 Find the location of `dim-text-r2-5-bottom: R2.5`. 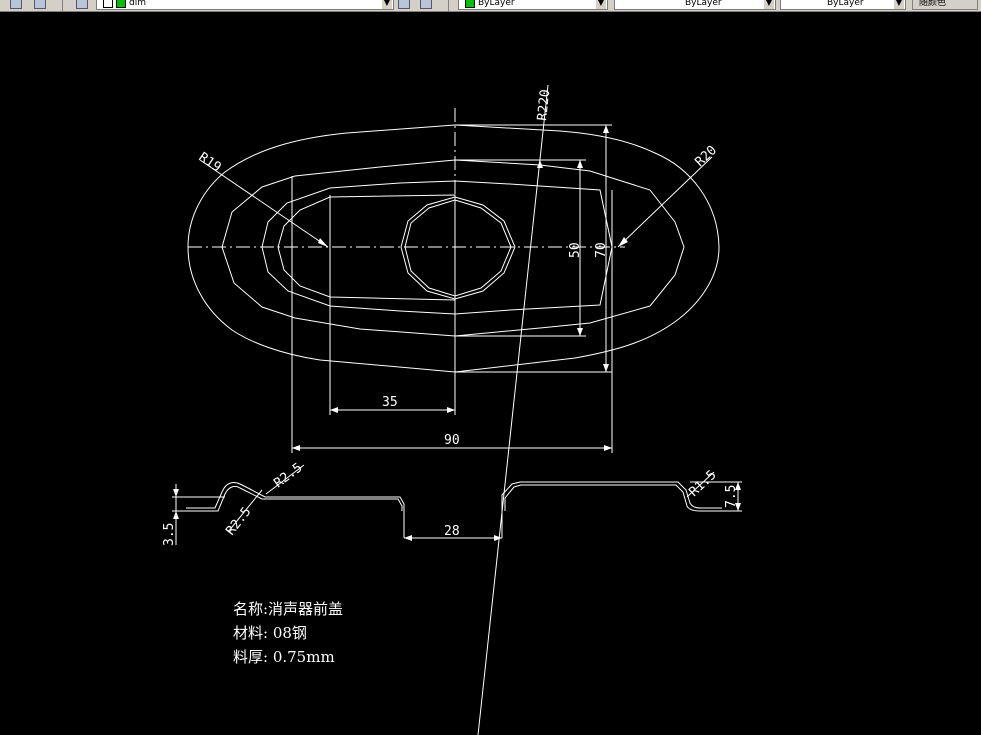

dim-text-r2-5-bottom: R2.5 is located at coordinates (238, 522).